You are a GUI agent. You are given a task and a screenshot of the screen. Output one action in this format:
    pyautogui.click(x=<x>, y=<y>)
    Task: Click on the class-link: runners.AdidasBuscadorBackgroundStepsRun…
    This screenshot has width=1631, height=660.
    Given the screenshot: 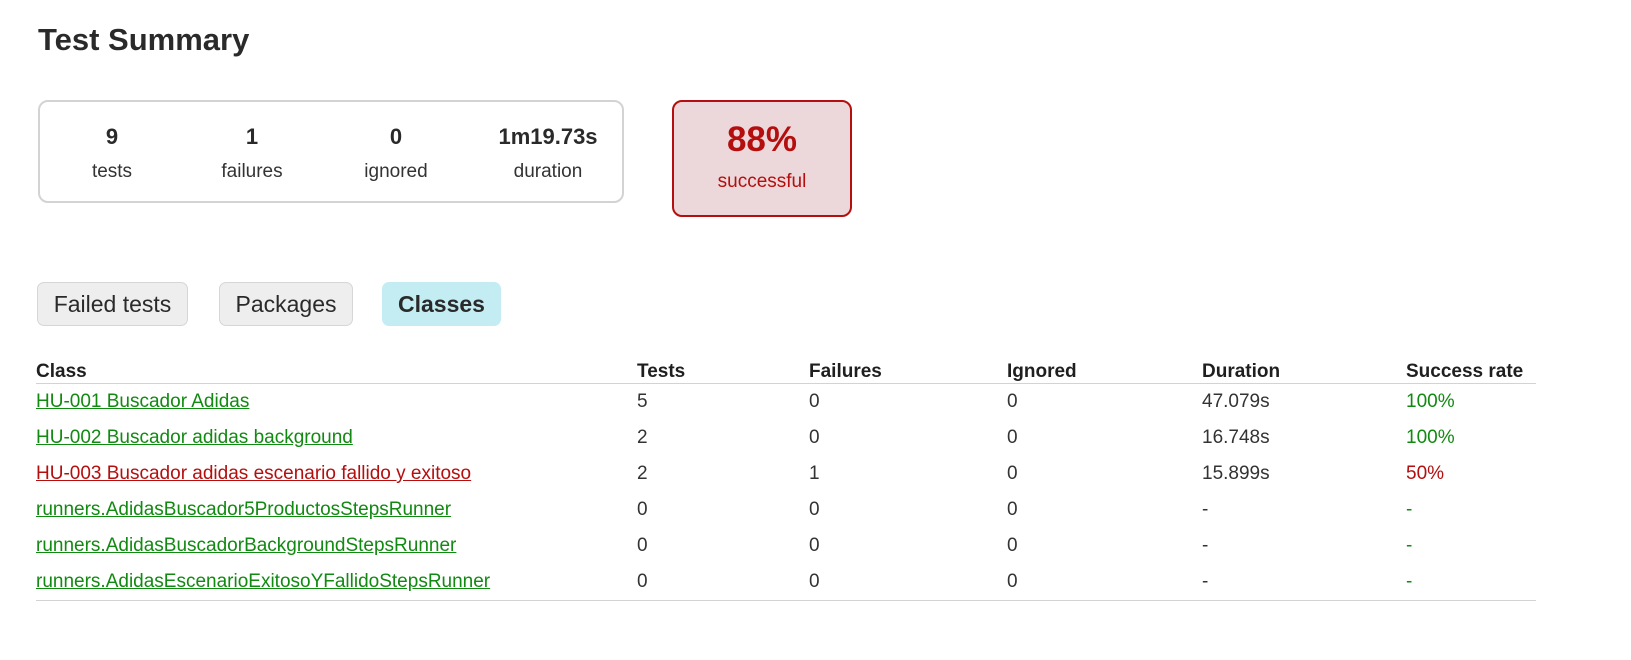 What is the action you would take?
    pyautogui.click(x=246, y=545)
    